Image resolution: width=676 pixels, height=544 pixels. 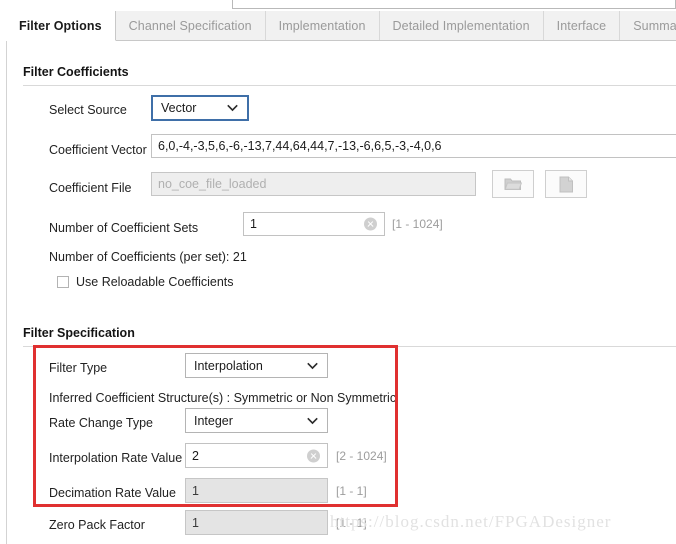 I want to click on tab-label: Detailed Implementation, so click(x=461, y=25).